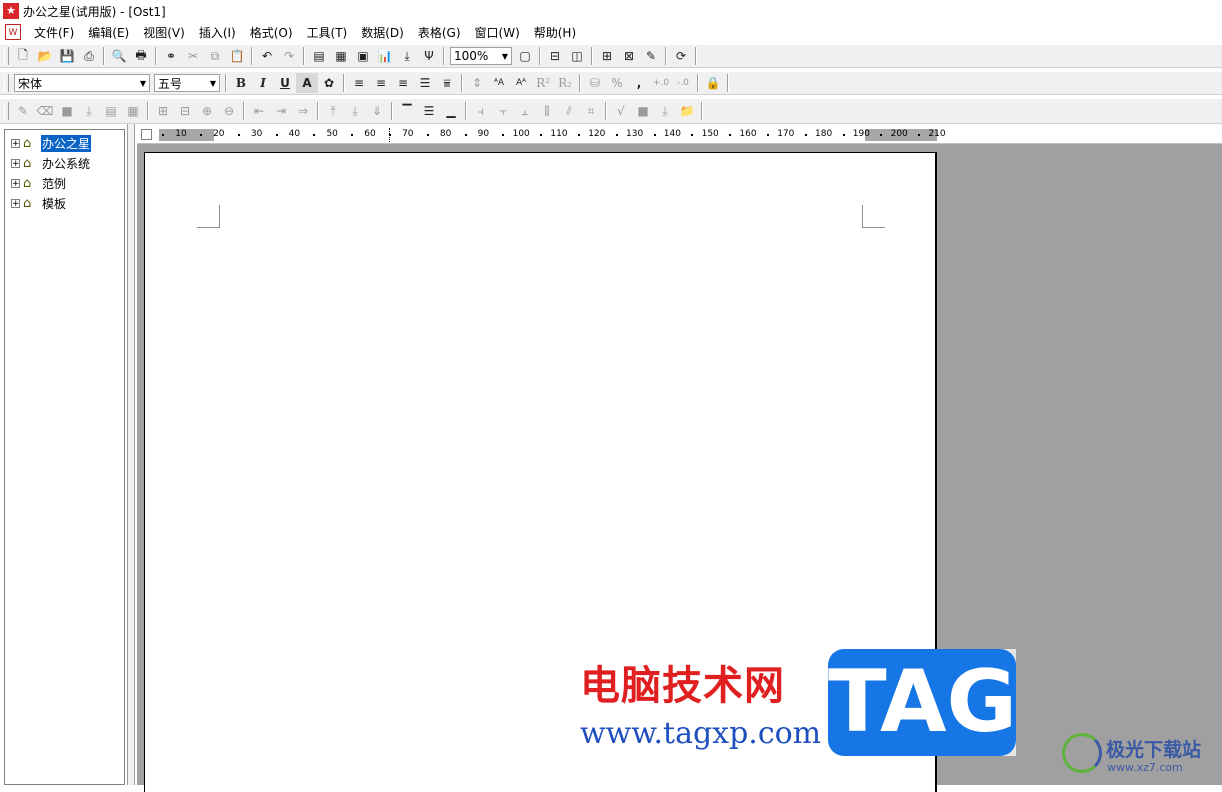  What do you see at coordinates (577, 56) in the screenshot?
I see `split-vertical-icon: ◫` at bounding box center [577, 56].